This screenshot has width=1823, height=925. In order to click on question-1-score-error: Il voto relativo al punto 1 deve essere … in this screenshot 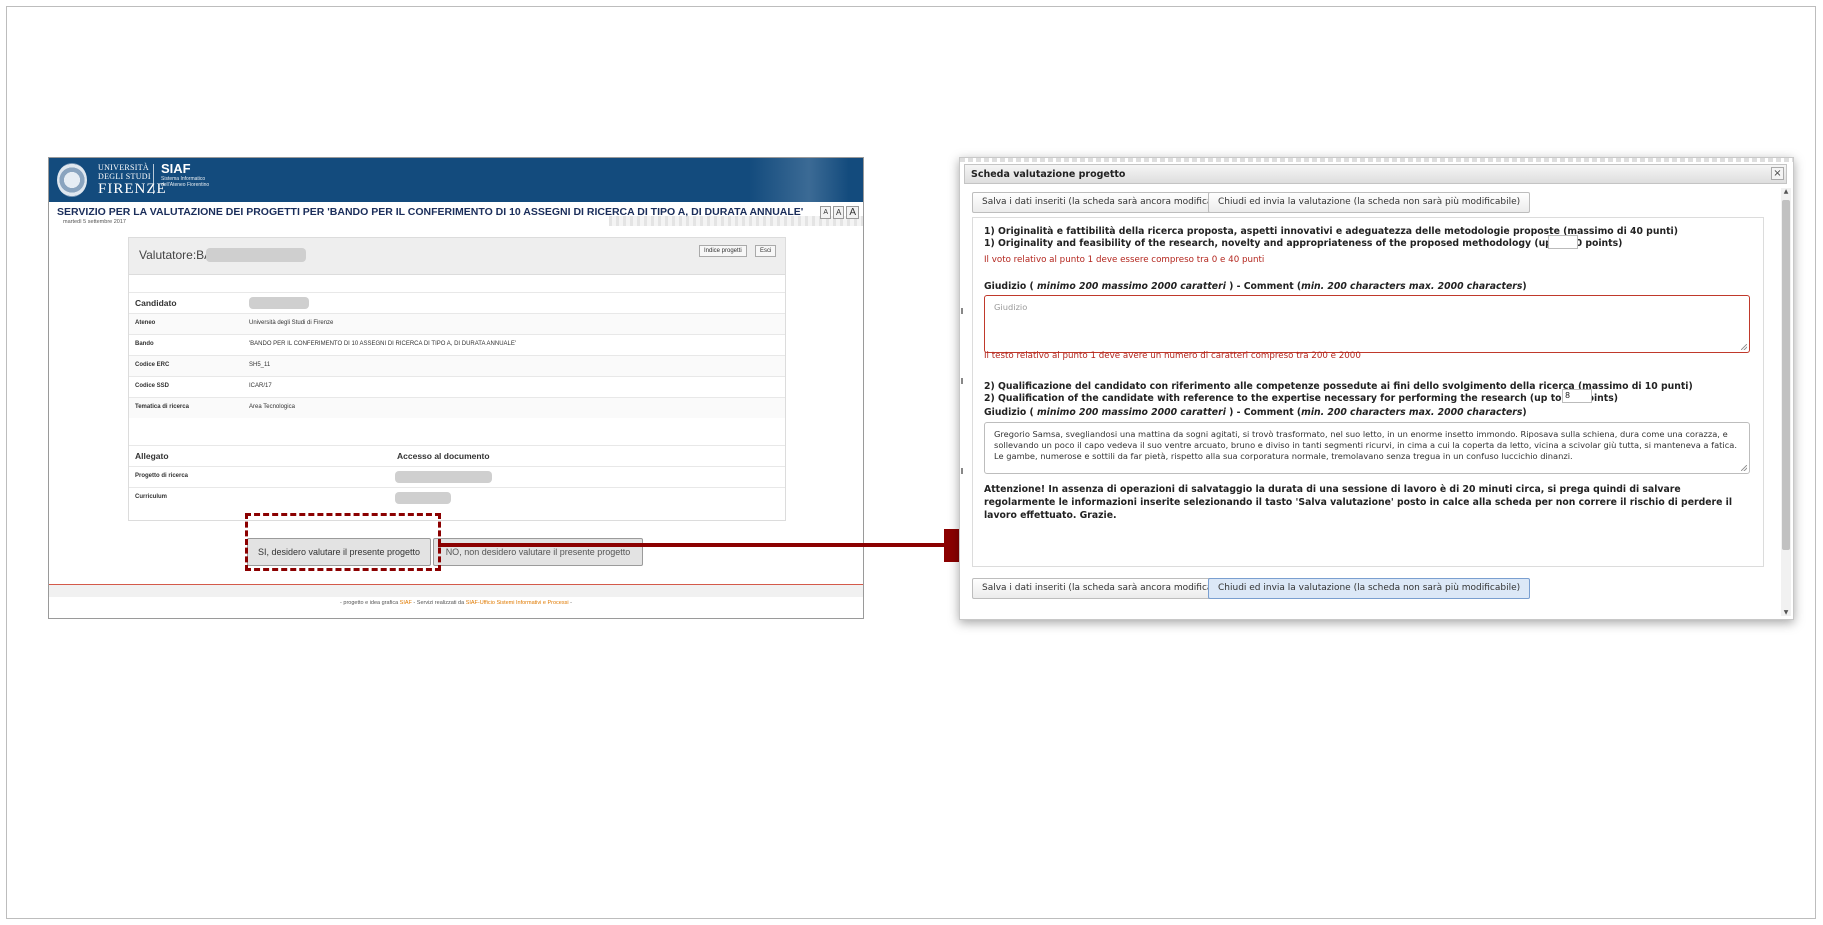, I will do `click(1124, 260)`.